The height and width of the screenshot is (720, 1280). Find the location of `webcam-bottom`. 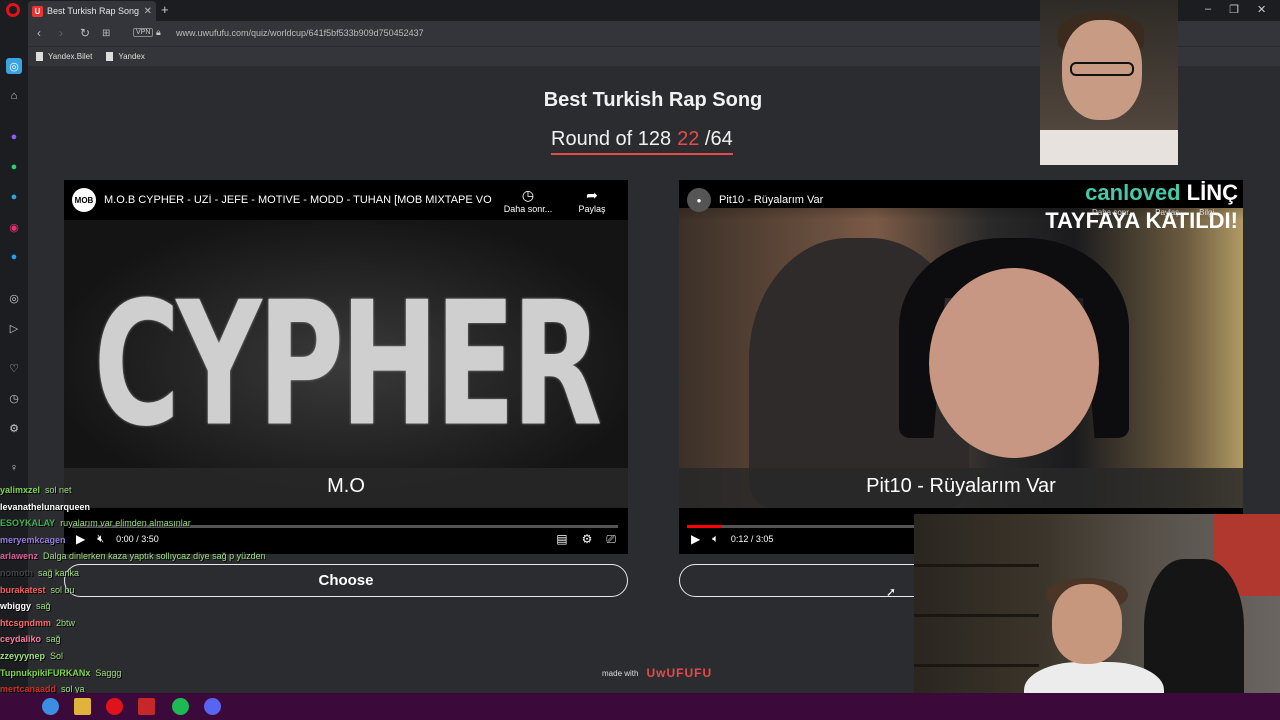

webcam-bottom is located at coordinates (1097, 617).